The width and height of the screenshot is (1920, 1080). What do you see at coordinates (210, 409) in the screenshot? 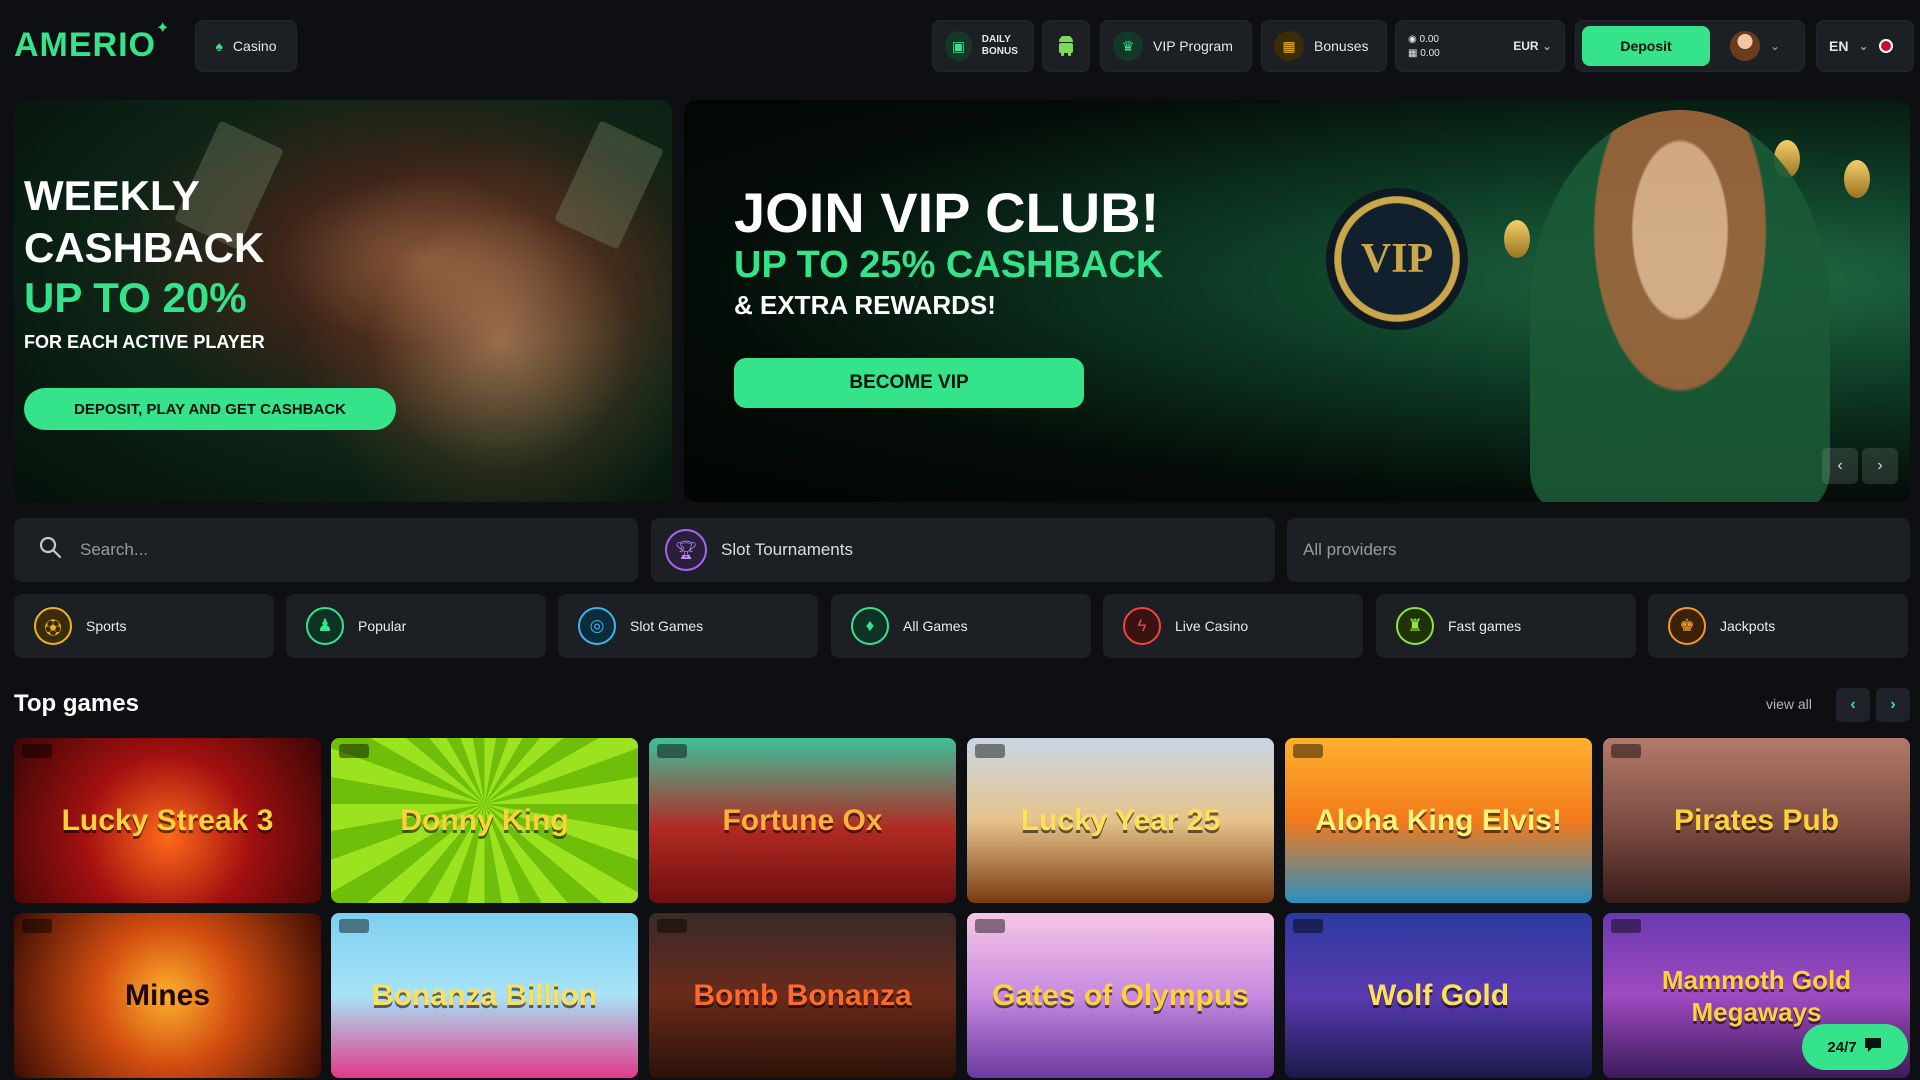
I see `deposit-cashback-button: DEPOSIT, PLAY AND GET CASHBACK` at bounding box center [210, 409].